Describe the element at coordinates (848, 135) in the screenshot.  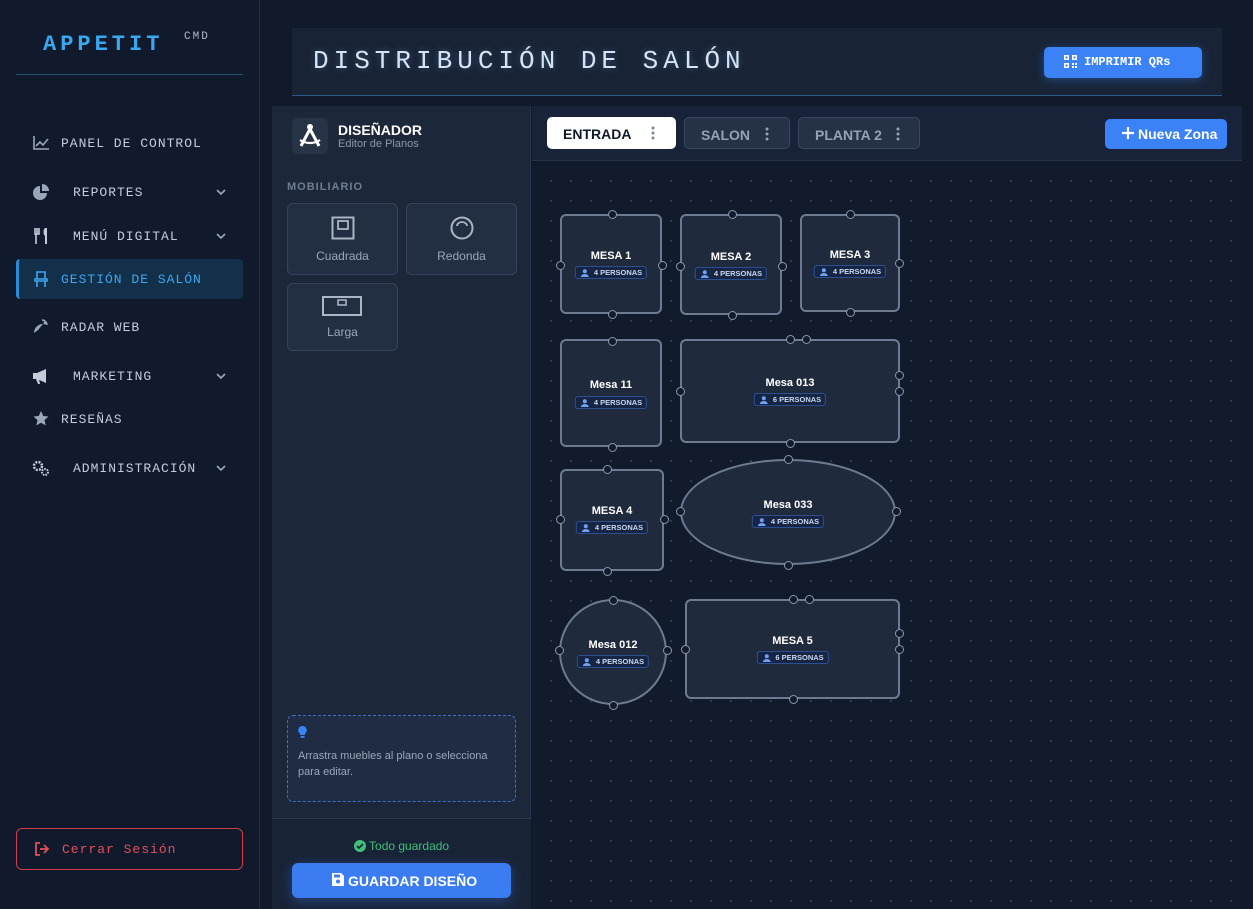
I see `tab-label: PLANTA 2` at that location.